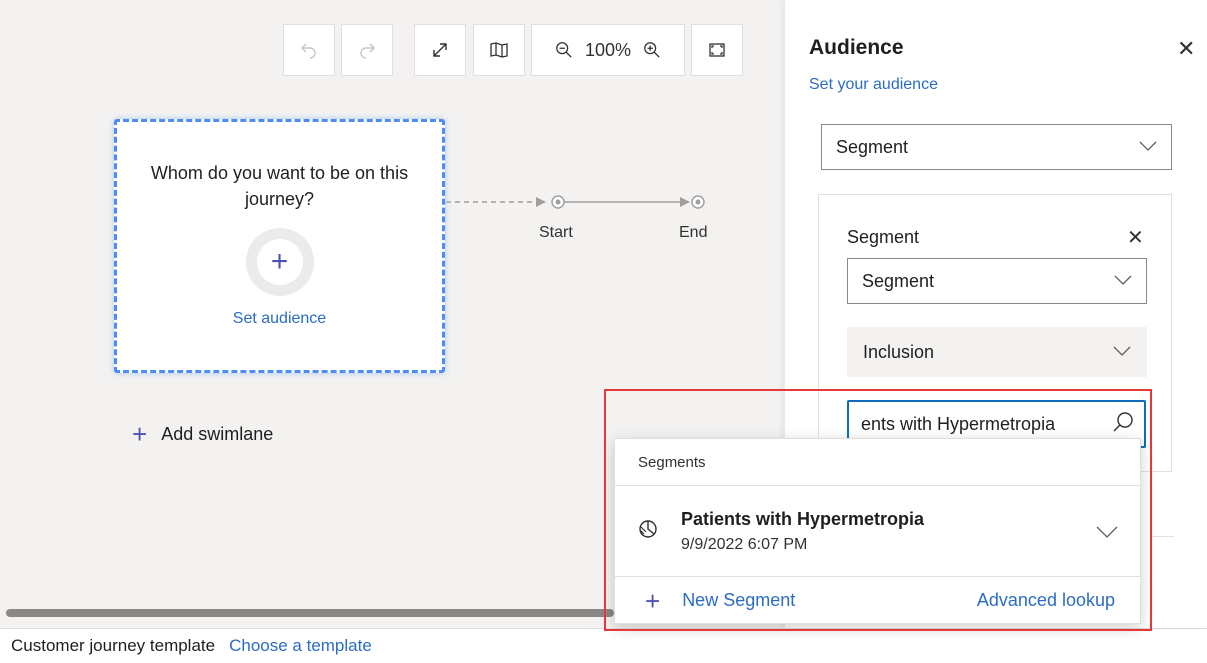  Describe the element at coordinates (744, 544) in the screenshot. I see `segment-date: 9/9/2022 6:07 PM` at that location.